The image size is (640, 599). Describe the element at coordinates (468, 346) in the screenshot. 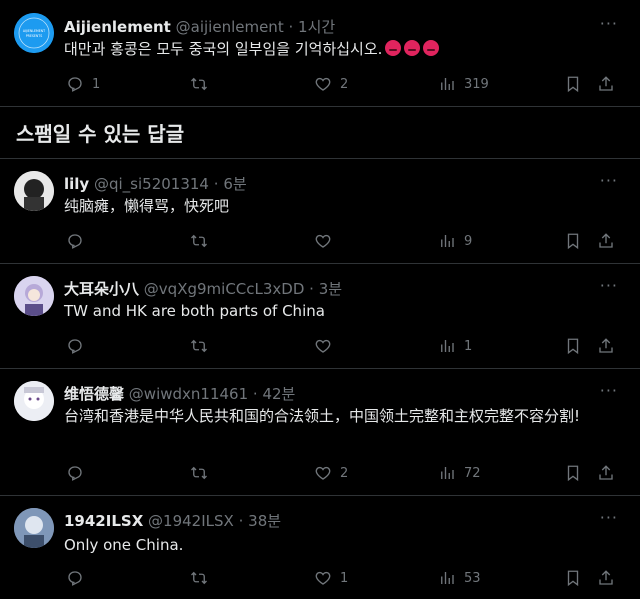

I see `views-count: 1` at that location.